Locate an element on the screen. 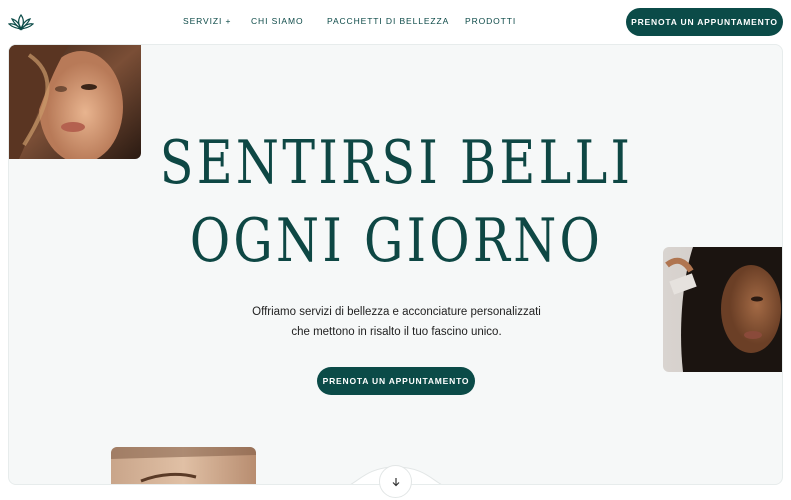  book-appointment-button: PRENOTA UN APPUNTAMENTO is located at coordinates (704, 22).